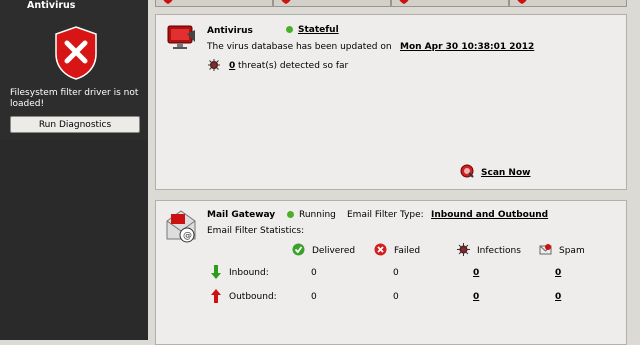  I want to click on infections-icon, so click(463, 249).